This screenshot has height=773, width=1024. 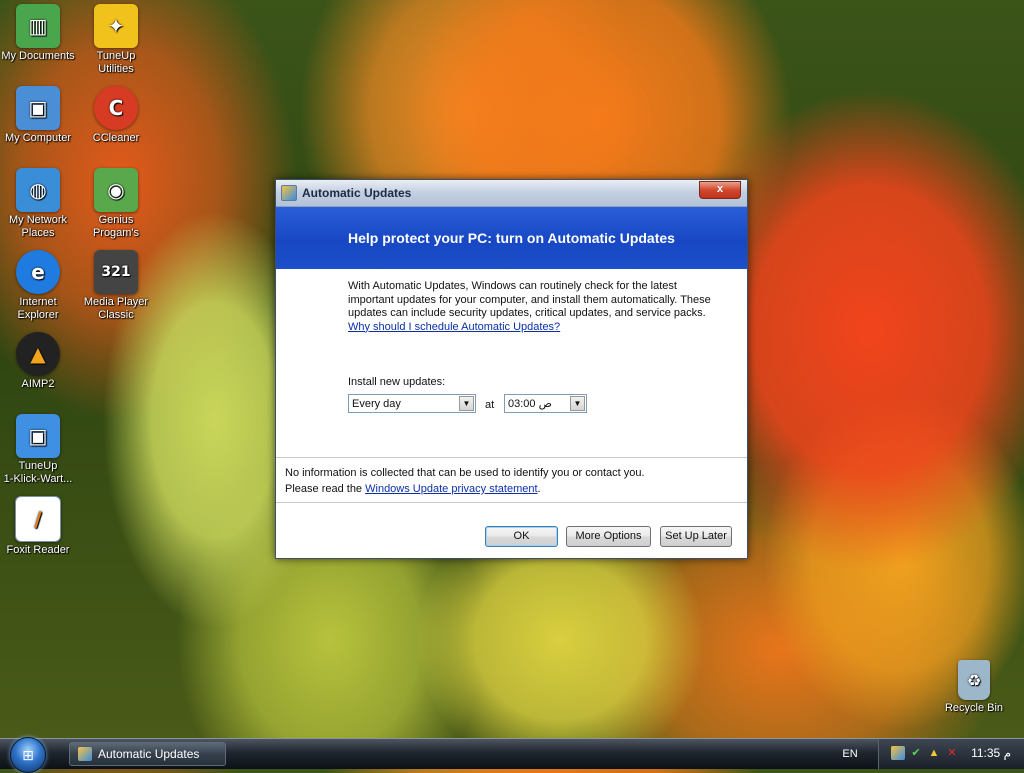 I want to click on network-places-icon: ◍, so click(x=38, y=190).